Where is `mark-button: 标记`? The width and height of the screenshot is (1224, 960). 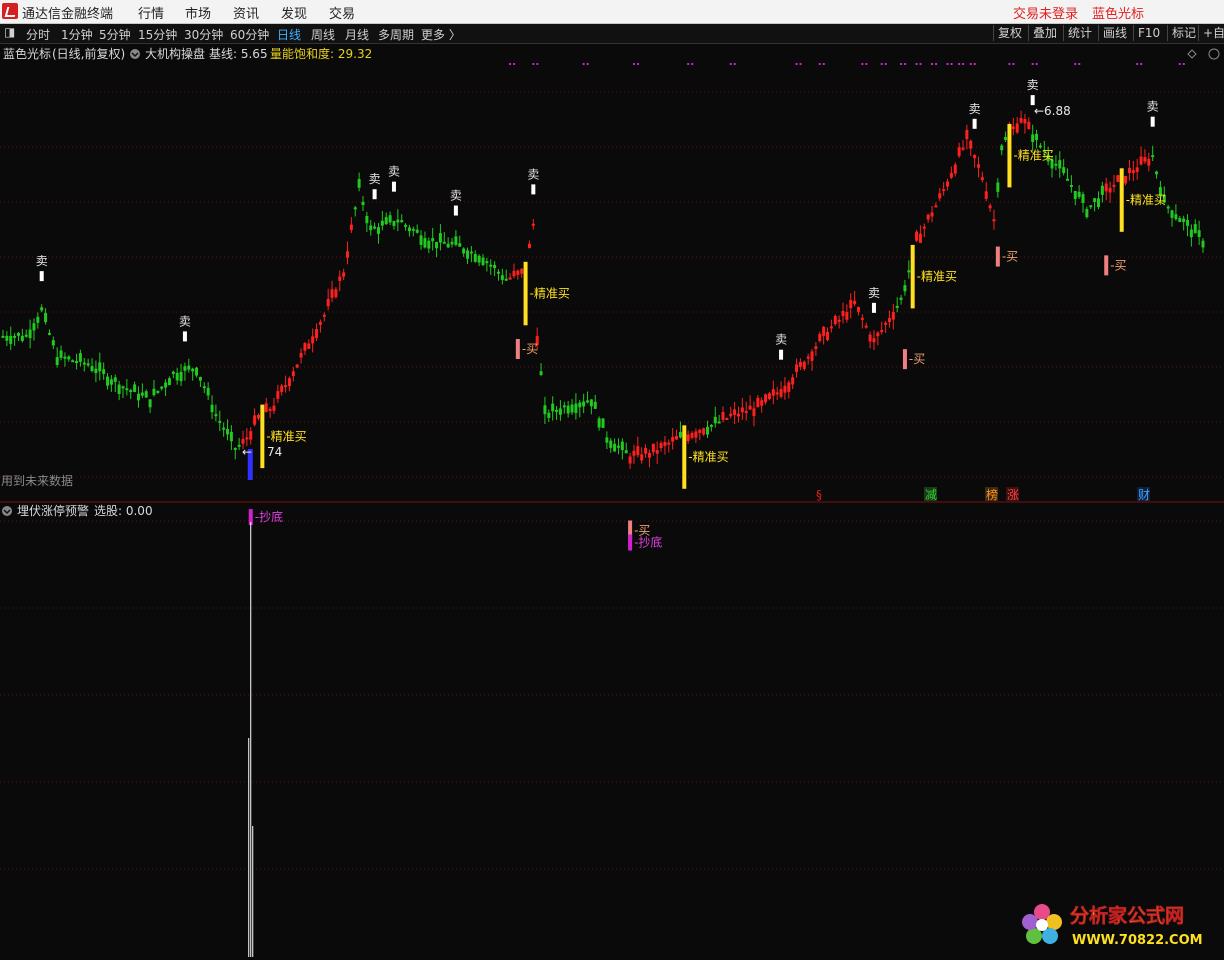 mark-button: 标记 is located at coordinates (1183, 33).